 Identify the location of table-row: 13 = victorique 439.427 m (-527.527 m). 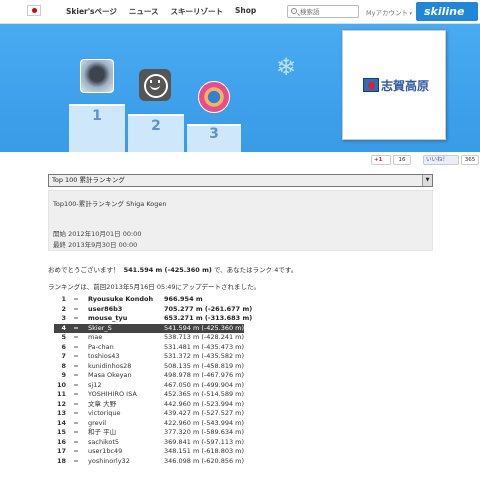
(149, 414).